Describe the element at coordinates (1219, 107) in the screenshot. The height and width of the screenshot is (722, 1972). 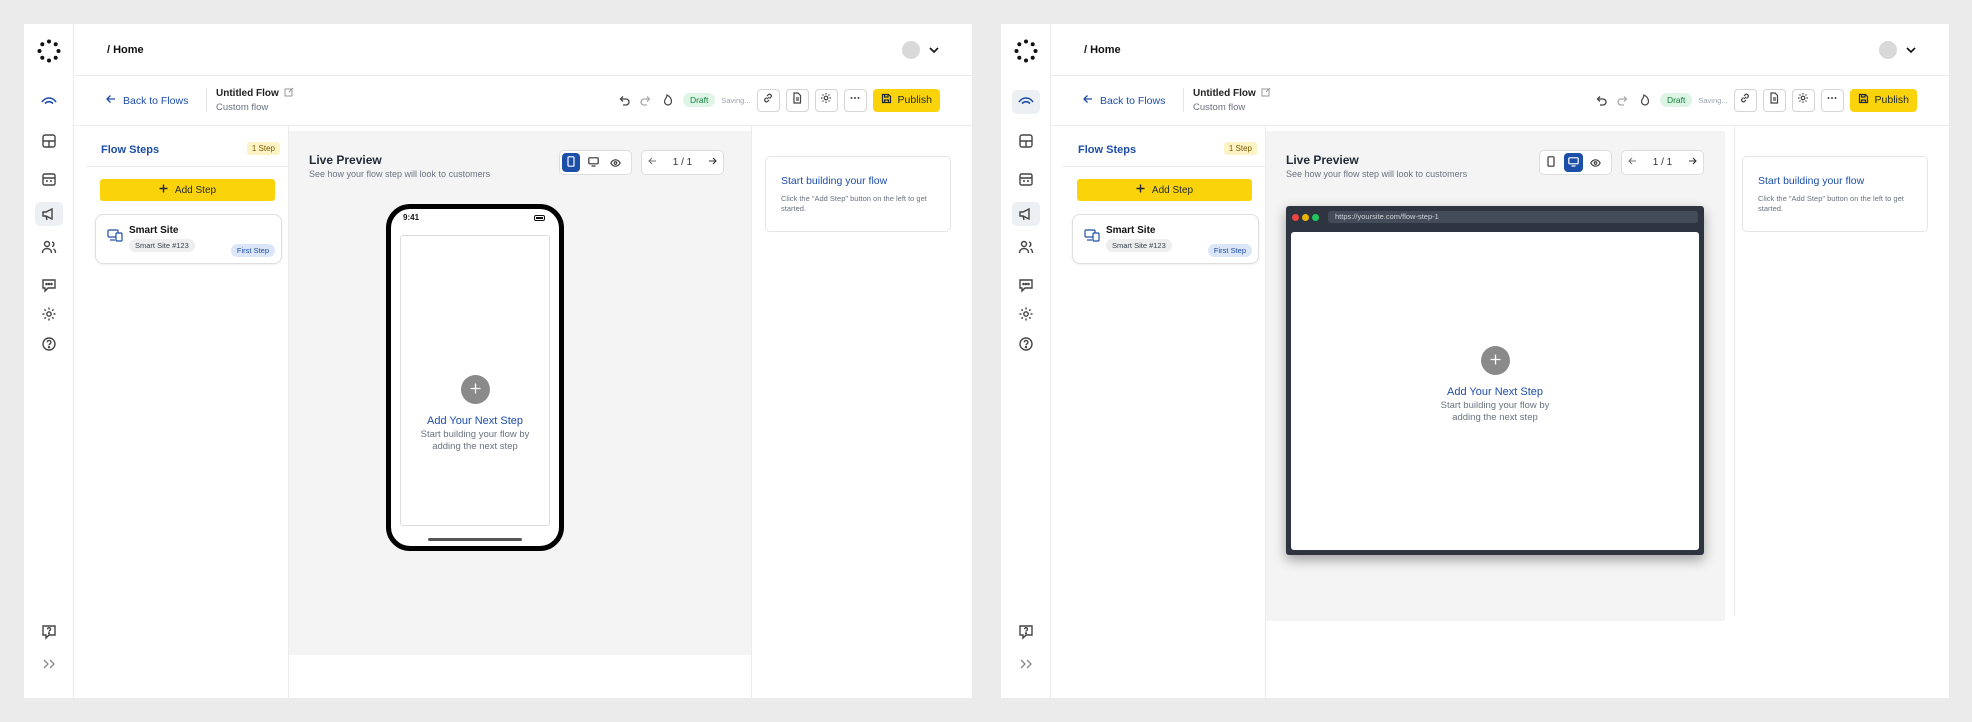
I see `flow-subtitle: Custom flow` at that location.